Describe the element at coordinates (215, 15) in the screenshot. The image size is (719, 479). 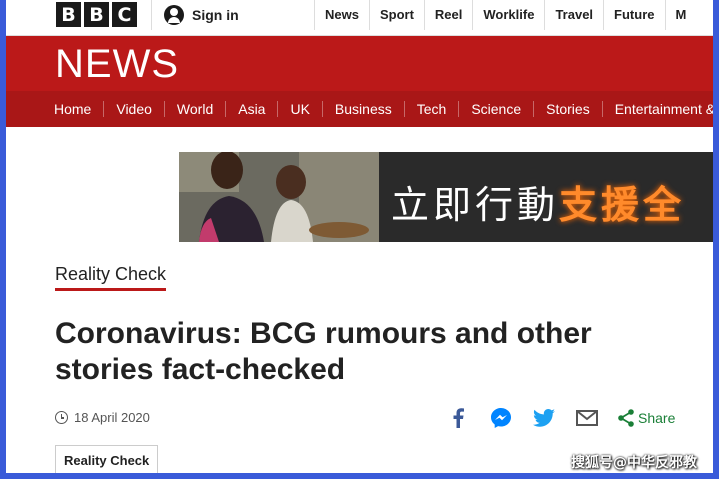
I see `sign-in-label: Sign in` at that location.